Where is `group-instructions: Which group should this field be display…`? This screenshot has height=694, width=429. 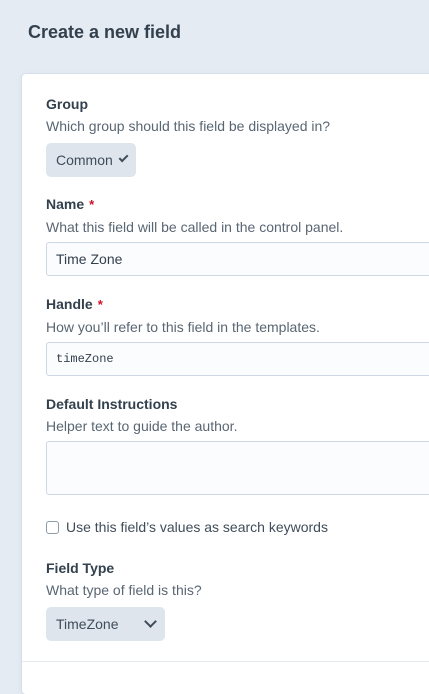
group-instructions: Which group should this field be display… is located at coordinates (188, 126).